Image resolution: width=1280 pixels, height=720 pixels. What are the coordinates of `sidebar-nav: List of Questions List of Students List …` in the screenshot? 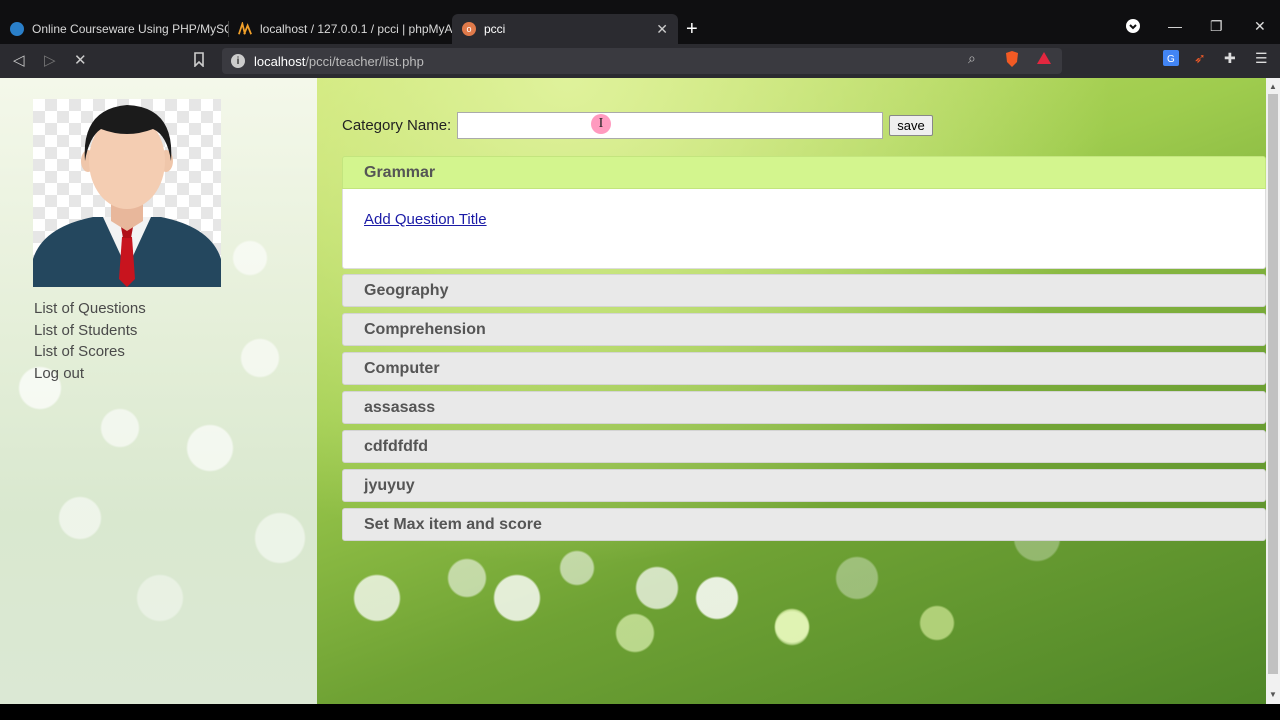 It's located at (90, 341).